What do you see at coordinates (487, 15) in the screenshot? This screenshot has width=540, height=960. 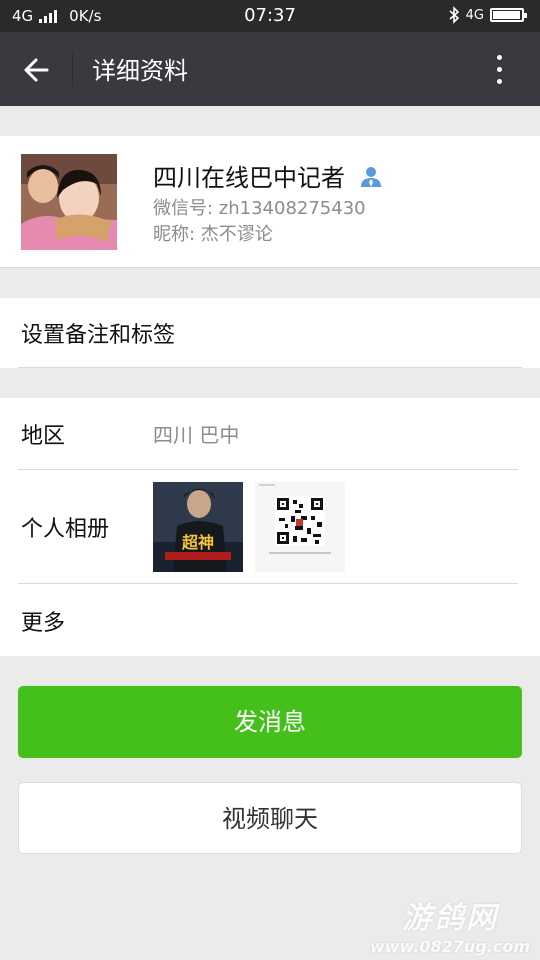 I see `status-right: 4G` at bounding box center [487, 15].